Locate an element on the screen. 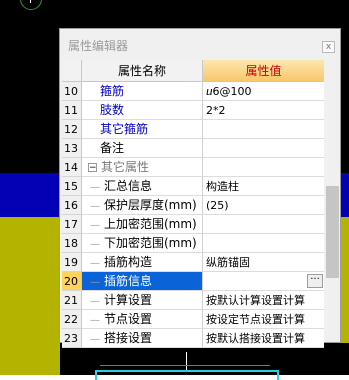 Image resolution: width=349 pixels, height=380 pixels. property-row: 15 — 汇总信息 构造柱 is located at coordinates (193, 186).